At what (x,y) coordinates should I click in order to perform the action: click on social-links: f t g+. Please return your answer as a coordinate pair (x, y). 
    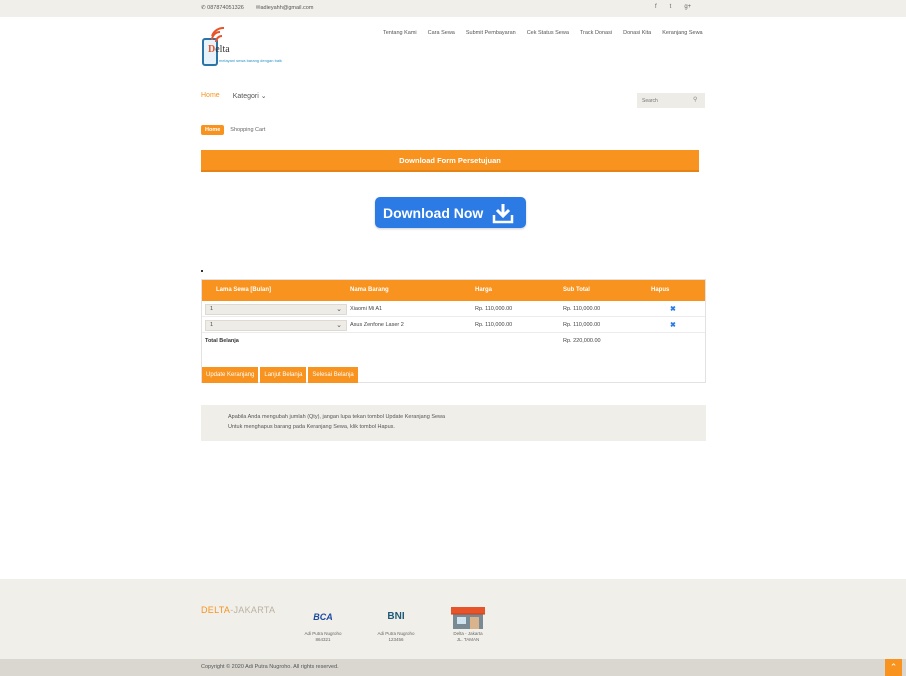
    Looking at the image, I should click on (673, 7).